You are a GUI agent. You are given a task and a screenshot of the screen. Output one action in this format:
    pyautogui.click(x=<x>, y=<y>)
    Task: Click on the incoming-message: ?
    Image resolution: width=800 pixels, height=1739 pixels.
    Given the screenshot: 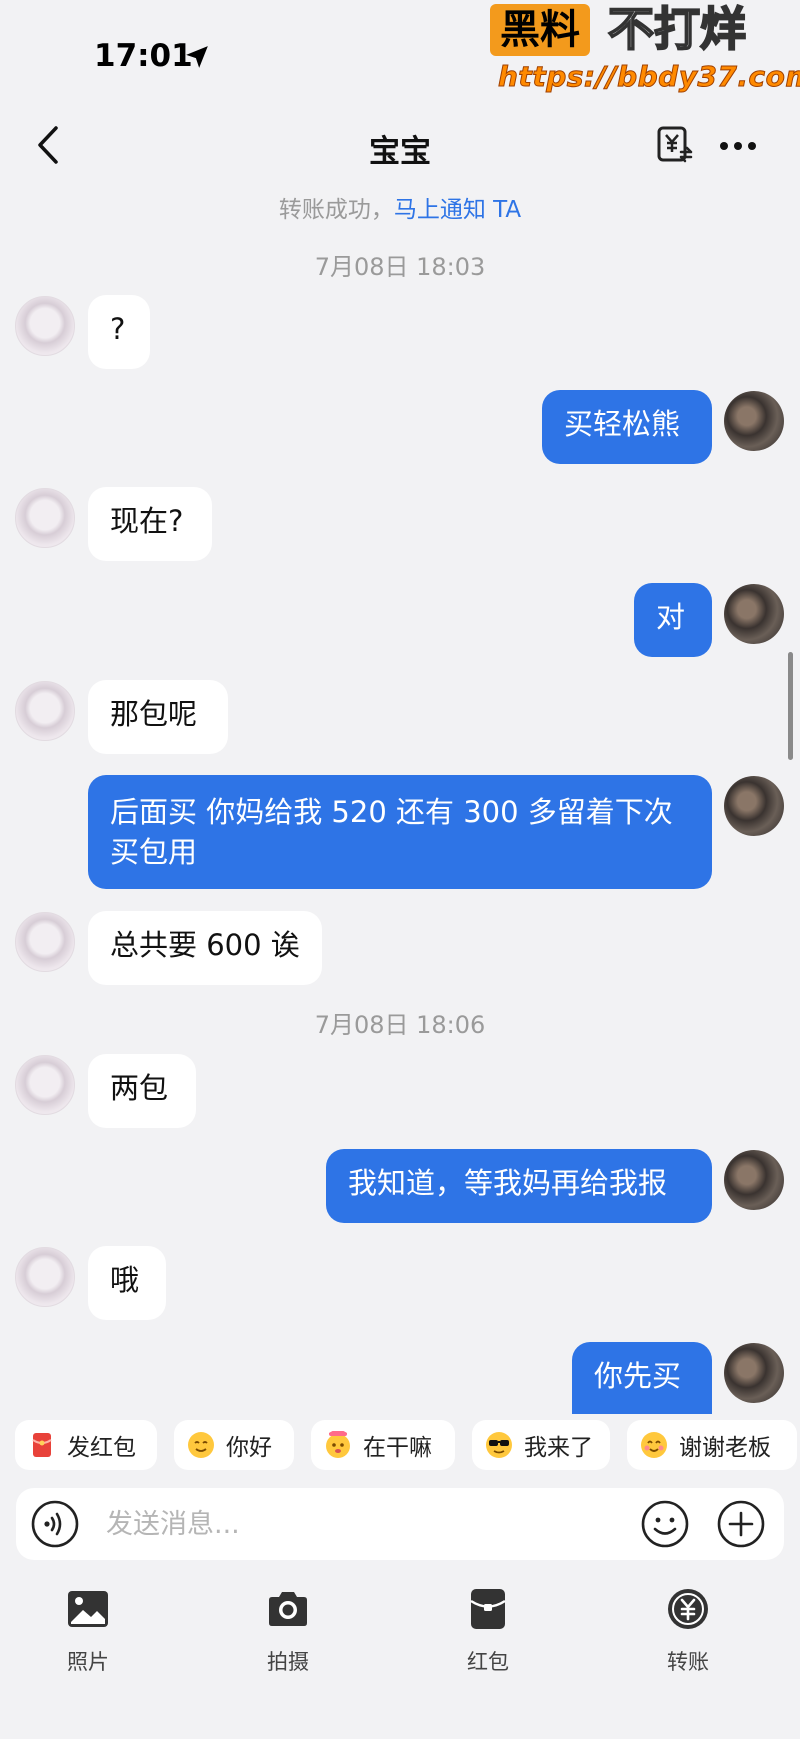 What is the action you would take?
    pyautogui.click(x=119, y=332)
    